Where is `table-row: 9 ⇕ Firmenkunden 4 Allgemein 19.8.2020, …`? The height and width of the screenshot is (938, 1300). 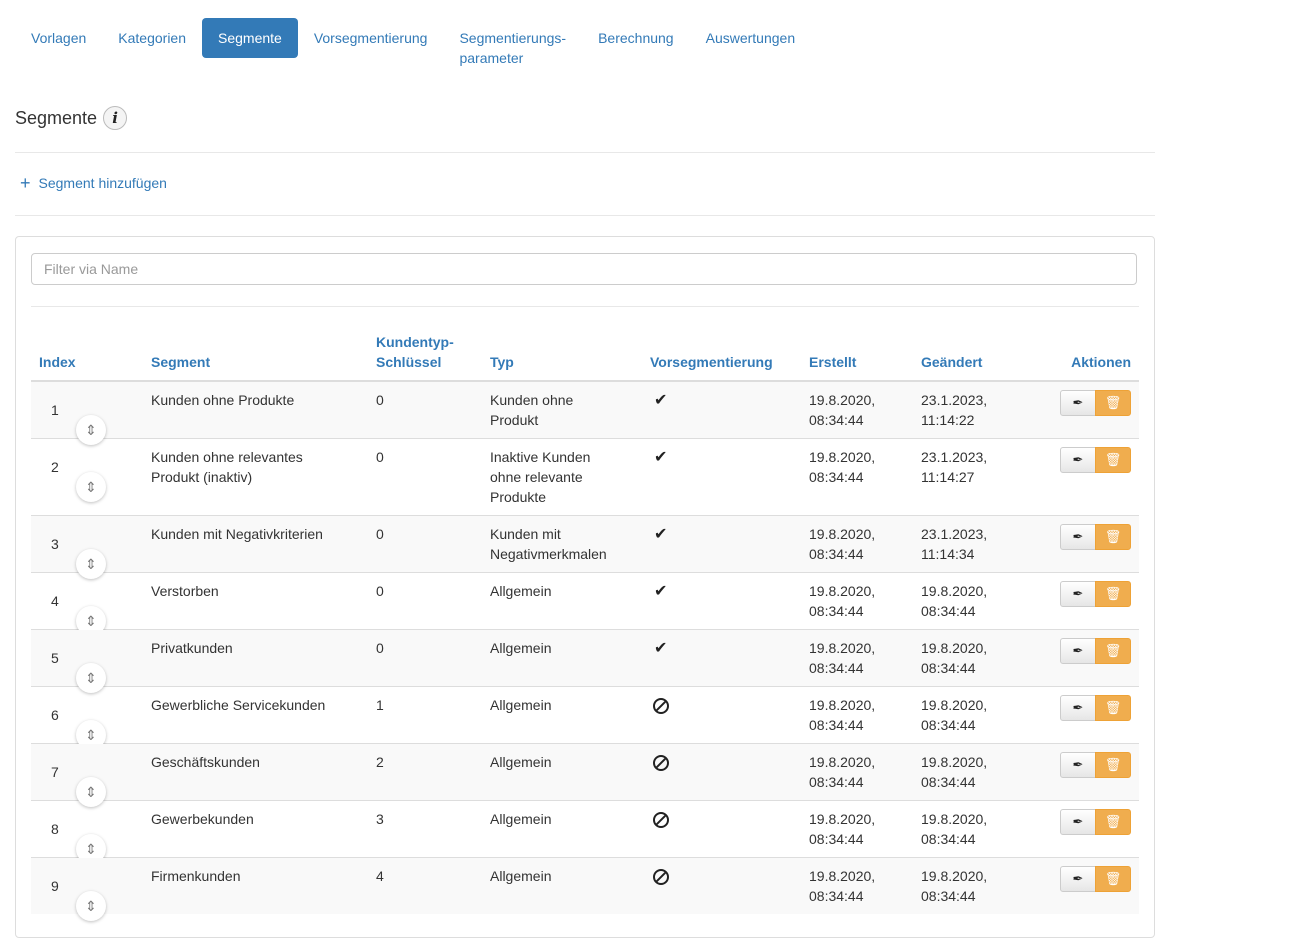
table-row: 9 ⇕ Firmenkunden 4 Allgemein 19.8.2020, … is located at coordinates (585, 889).